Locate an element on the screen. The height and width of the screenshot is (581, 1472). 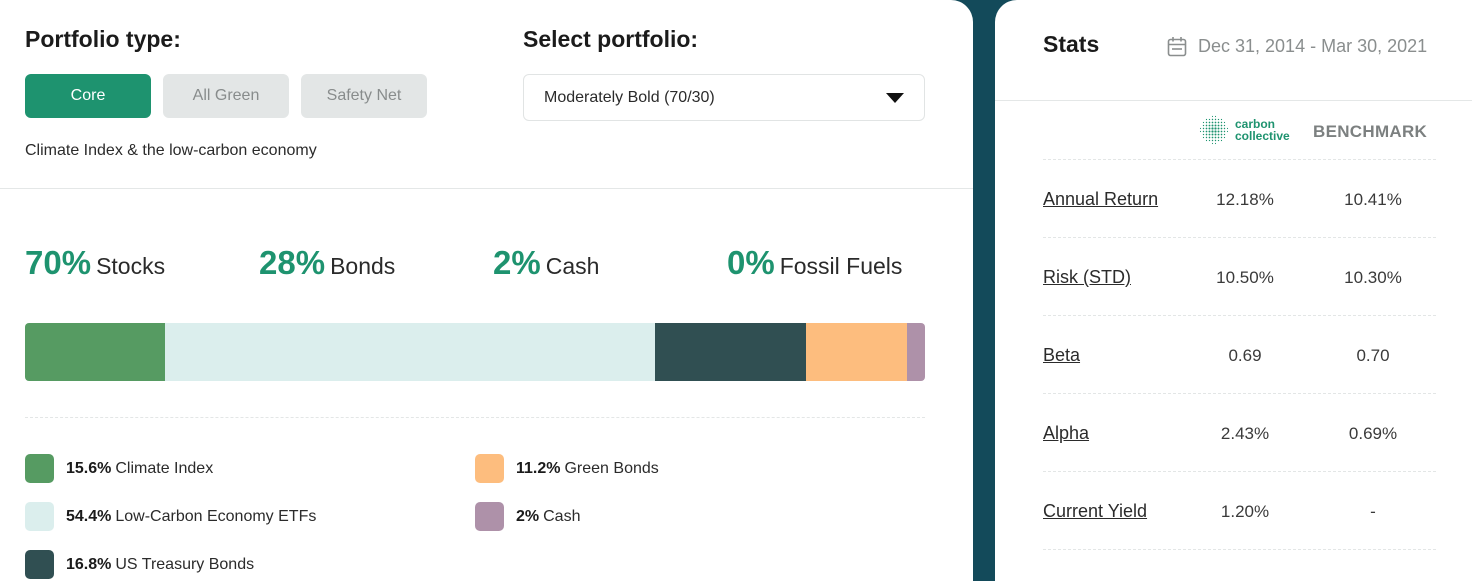
allocation-stacked-bar is located at coordinates (475, 352).